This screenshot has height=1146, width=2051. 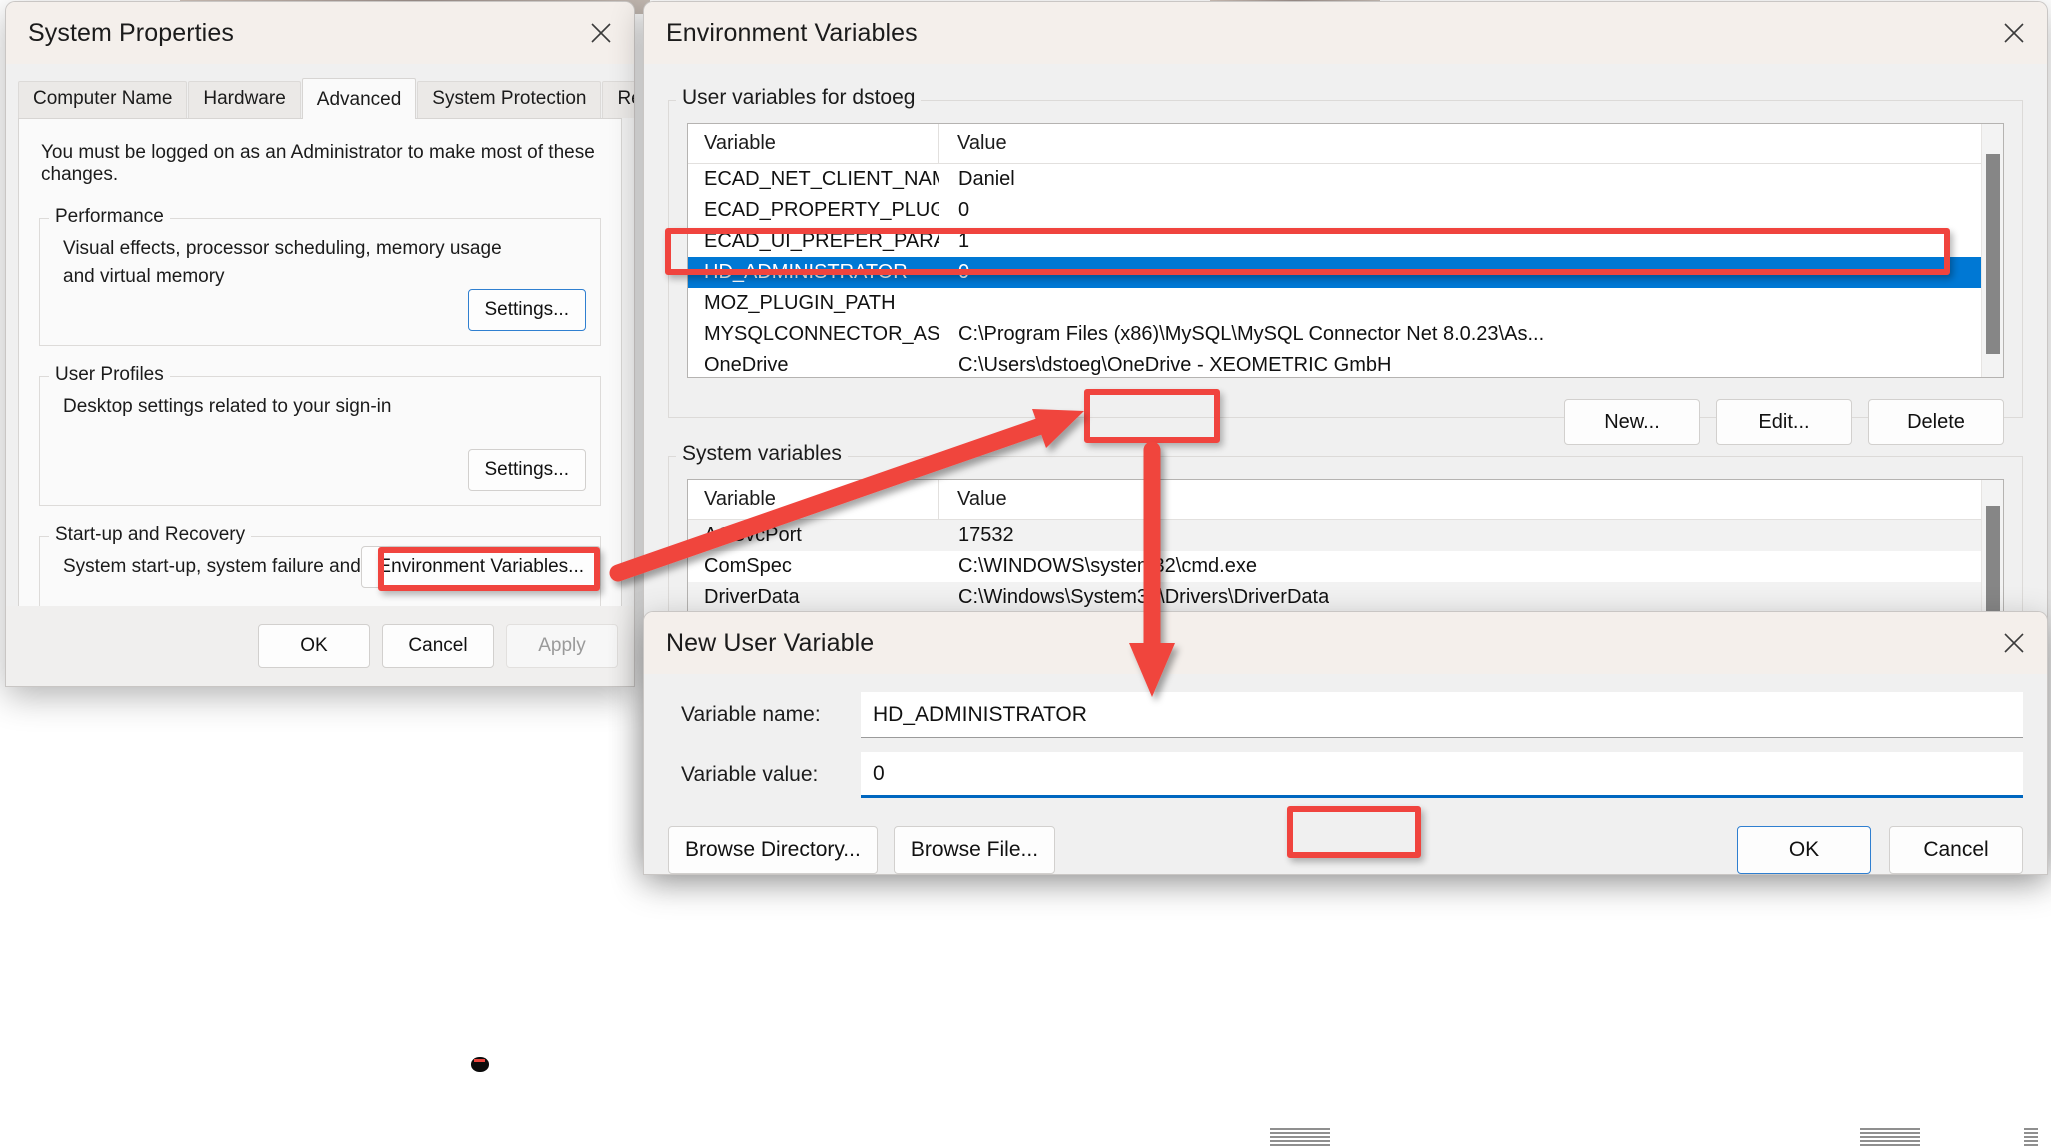 What do you see at coordinates (1334, 144) in the screenshot?
I see `user-variables-header: Variable Value` at bounding box center [1334, 144].